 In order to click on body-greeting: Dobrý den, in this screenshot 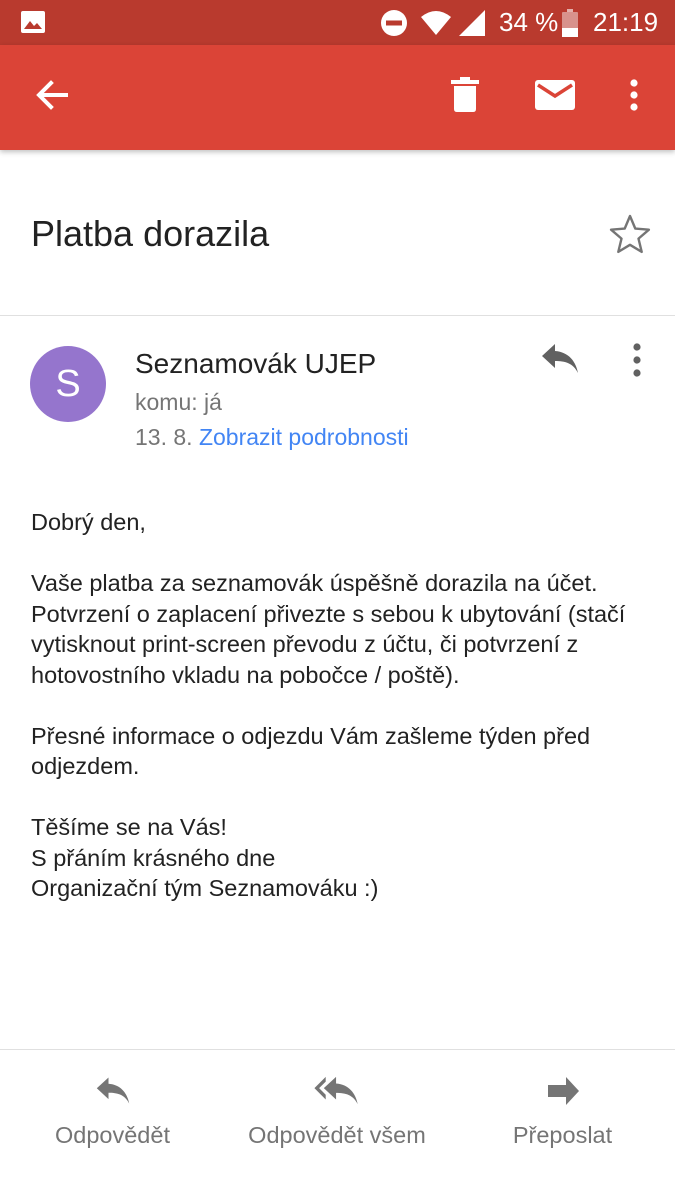, I will do `click(88, 522)`.